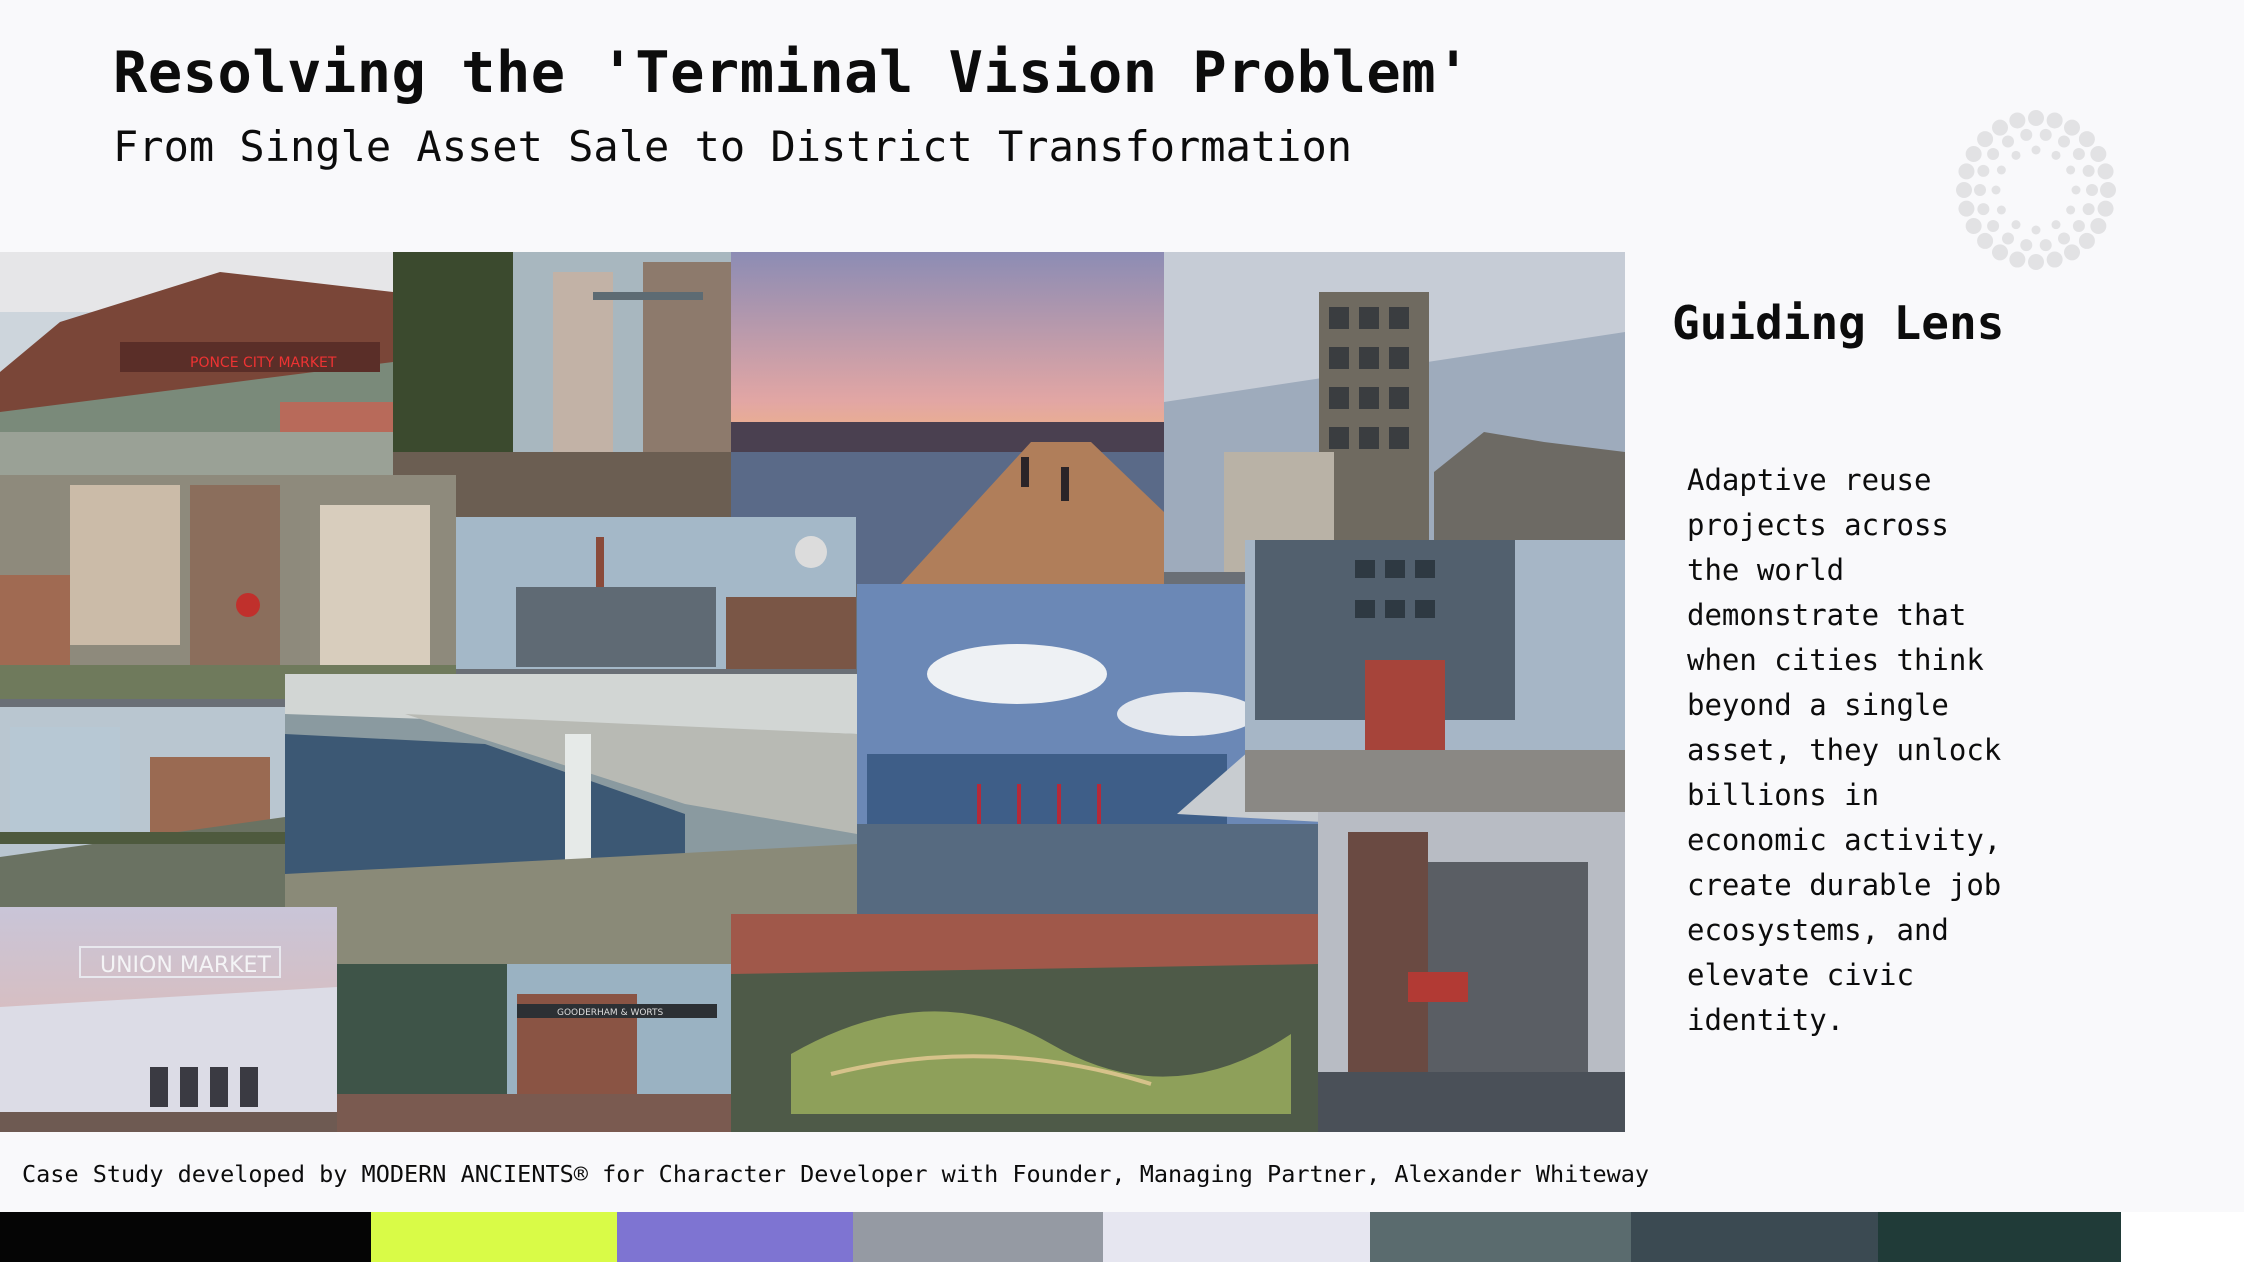 Image resolution: width=2244 pixels, height=1262 pixels. Describe the element at coordinates (2036, 190) in the screenshot. I see `dotted-circle-logo-icon` at that location.